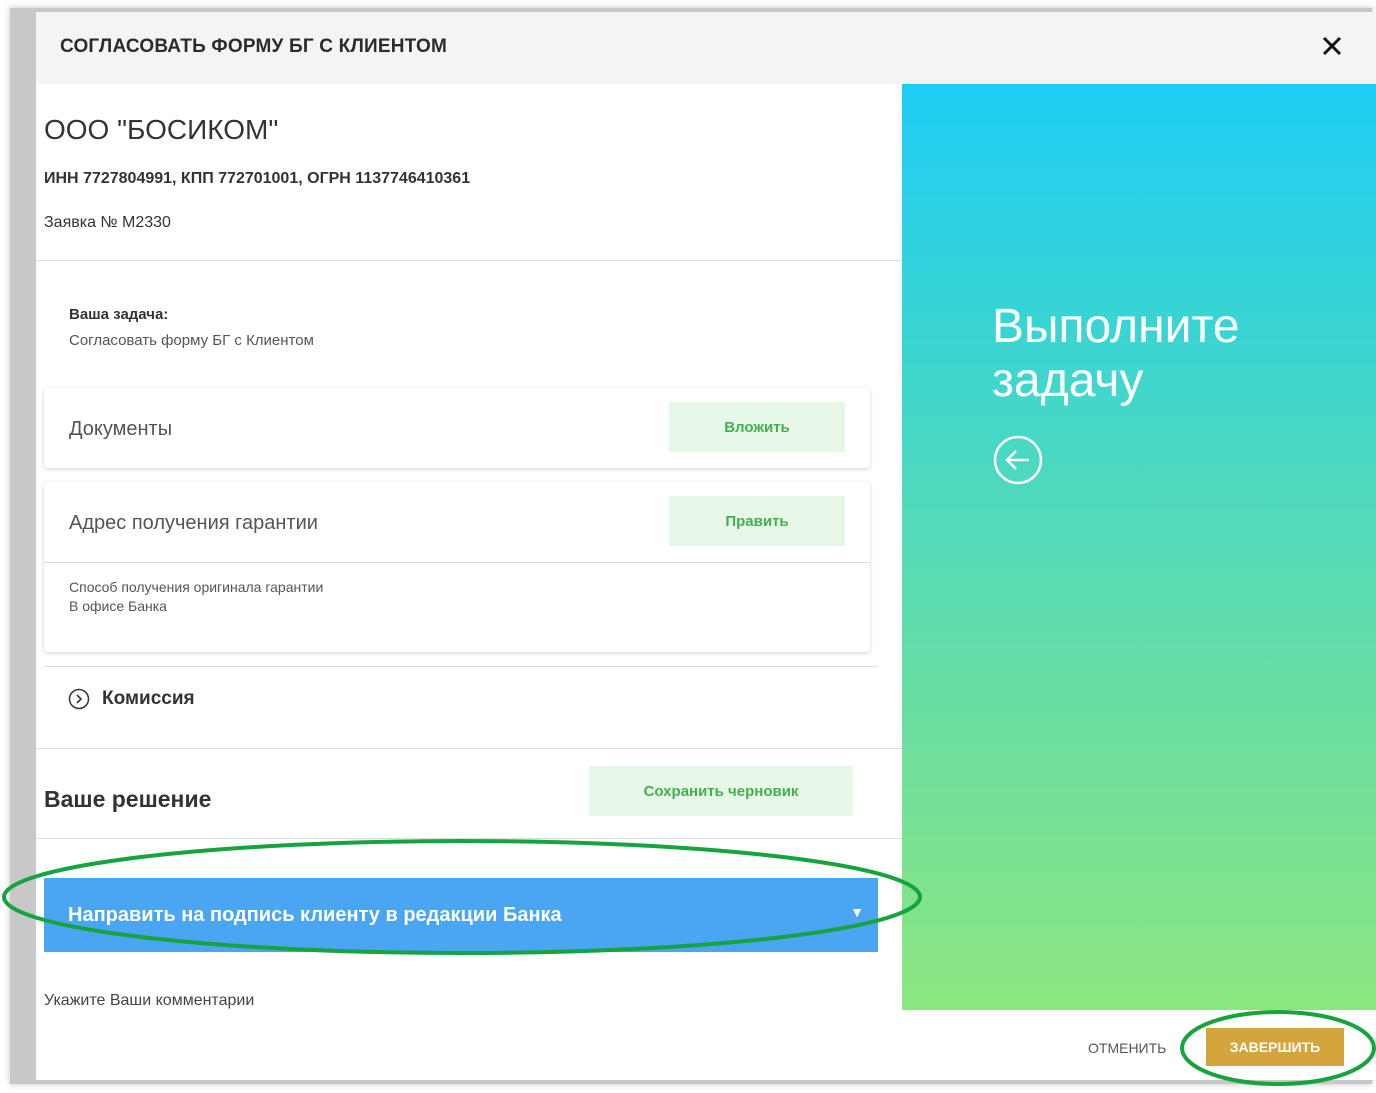  What do you see at coordinates (857, 912) in the screenshot?
I see `dropdown-arrow-icon: ▼` at bounding box center [857, 912].